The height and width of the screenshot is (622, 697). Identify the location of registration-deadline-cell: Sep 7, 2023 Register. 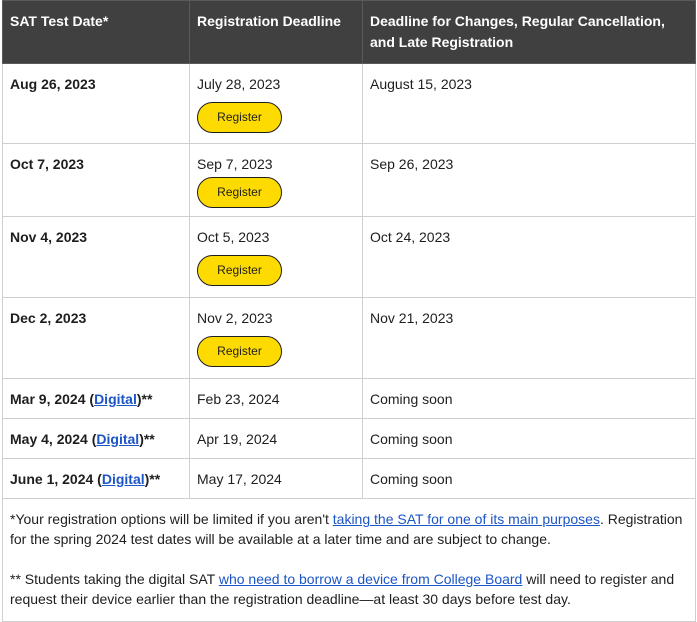
(276, 180).